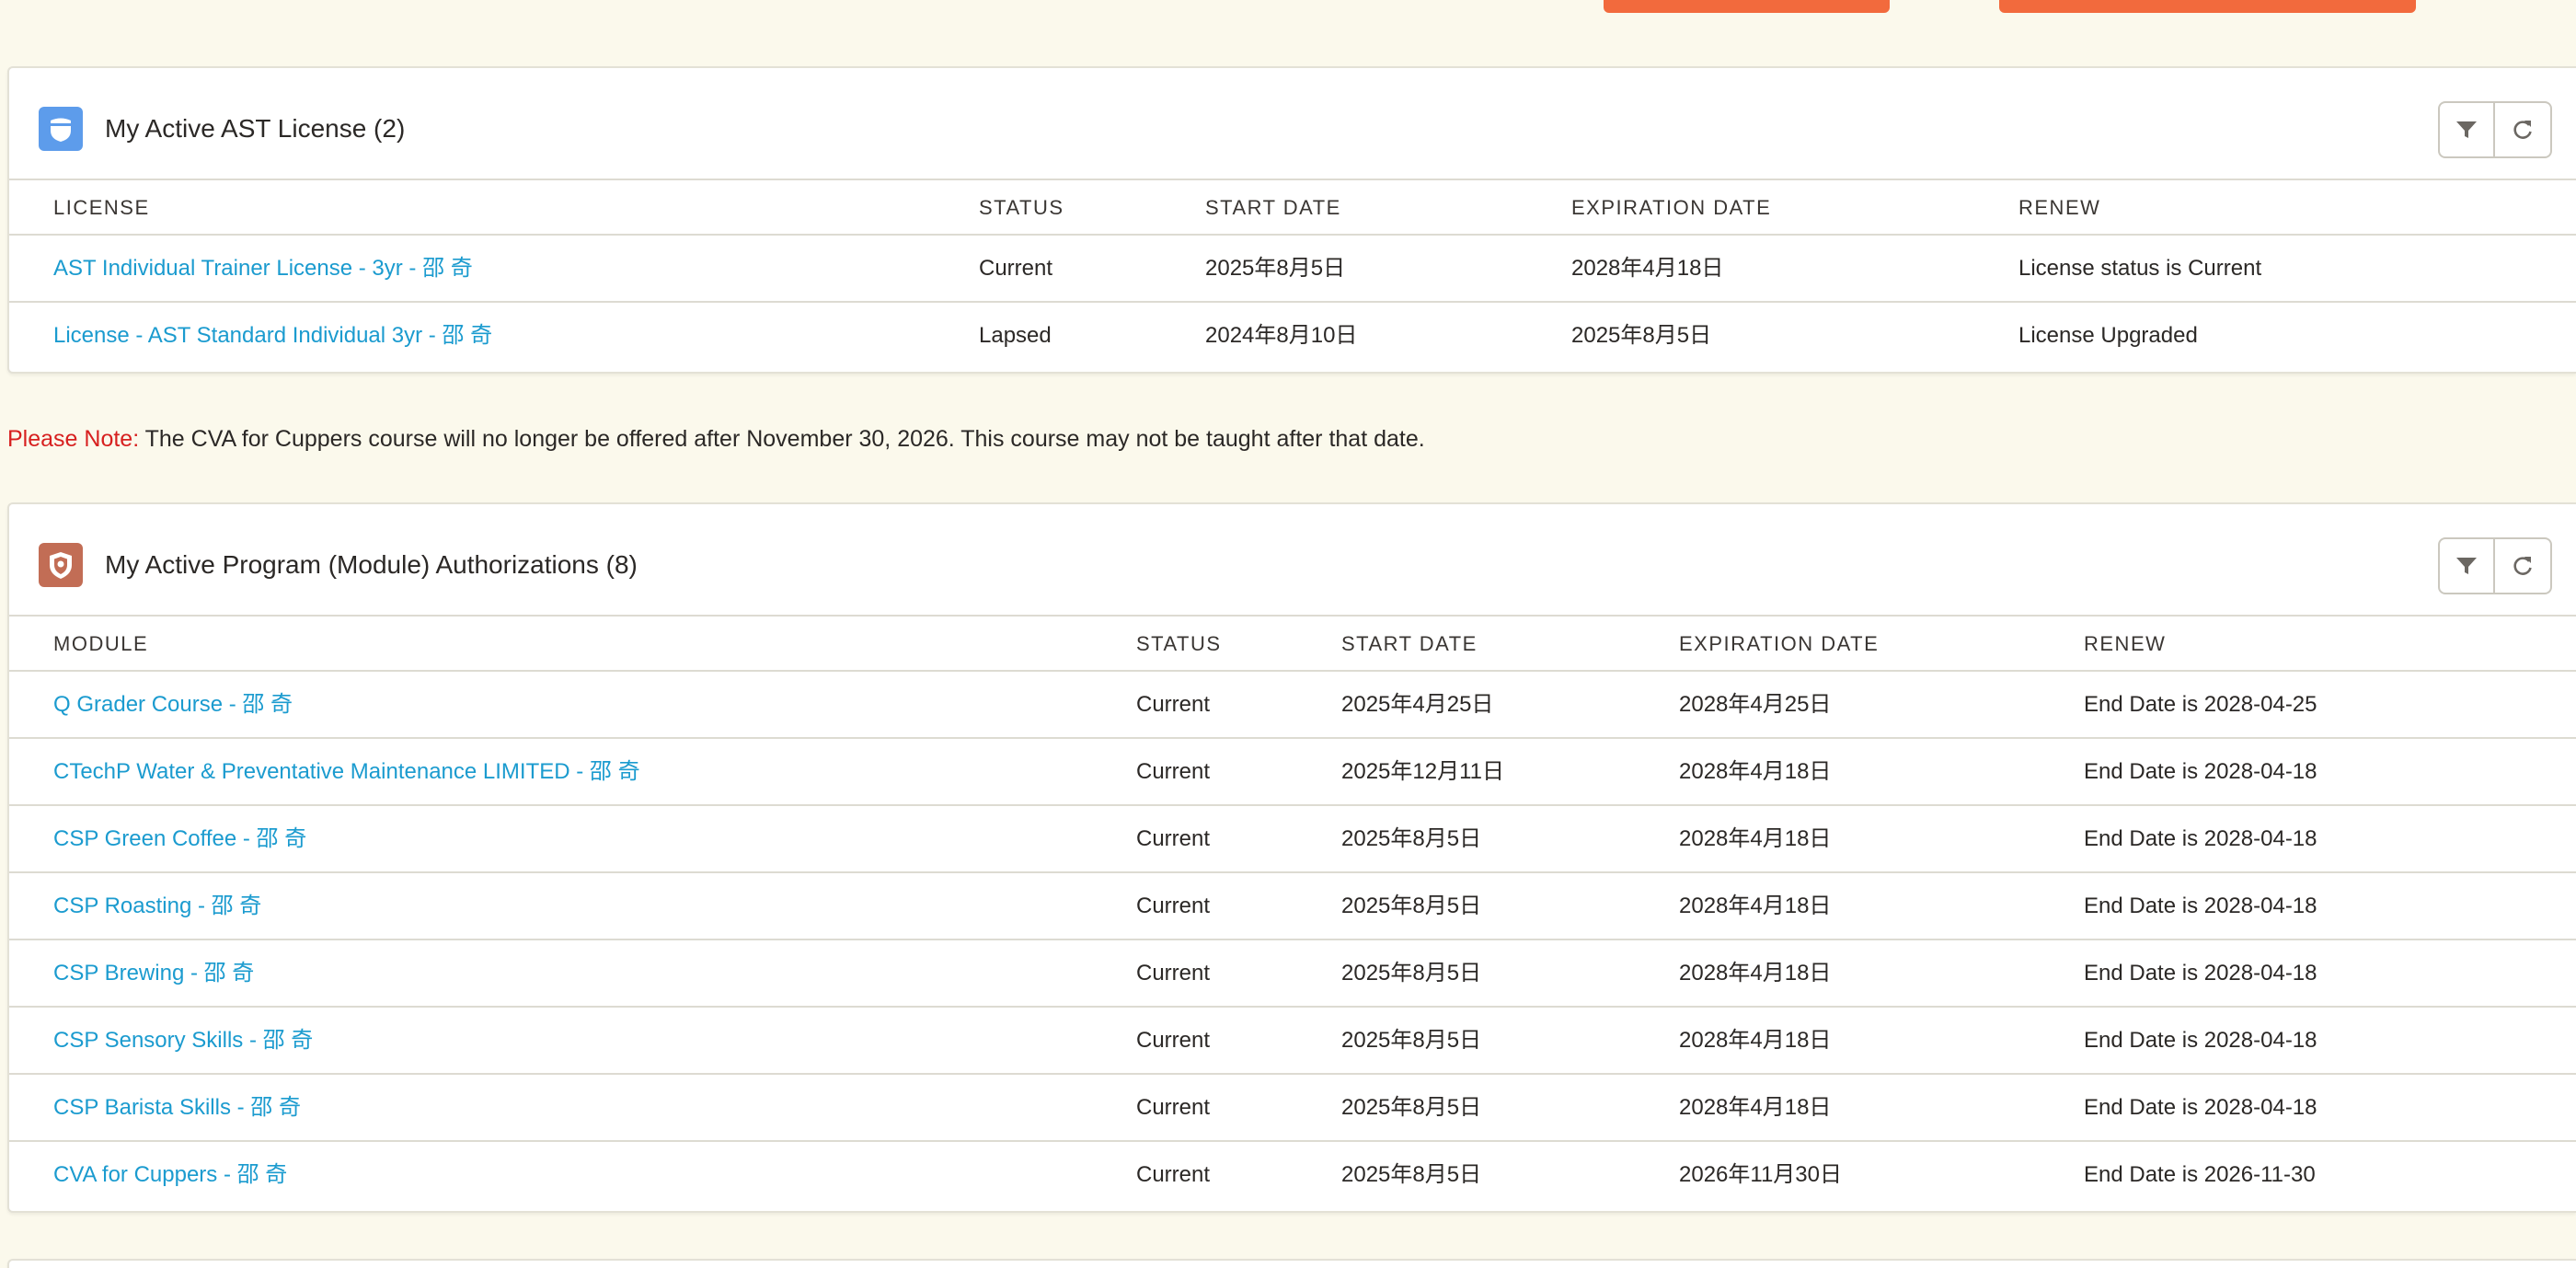 The height and width of the screenshot is (1268, 2576). What do you see at coordinates (2200, 1174) in the screenshot?
I see `renew-cell: End Date is 2026-11-30` at bounding box center [2200, 1174].